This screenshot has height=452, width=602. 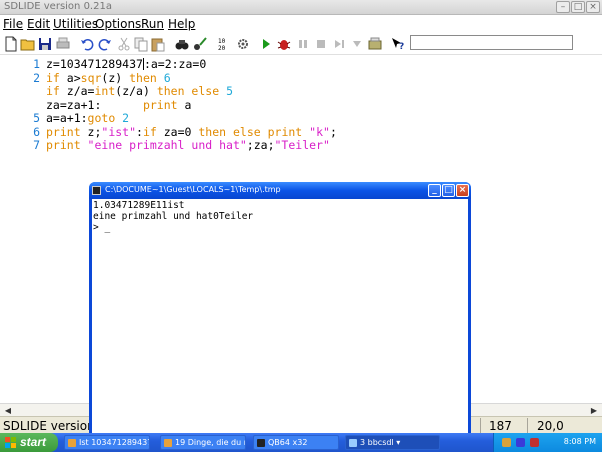 I want to click on paste-icon, so click(x=158, y=44).